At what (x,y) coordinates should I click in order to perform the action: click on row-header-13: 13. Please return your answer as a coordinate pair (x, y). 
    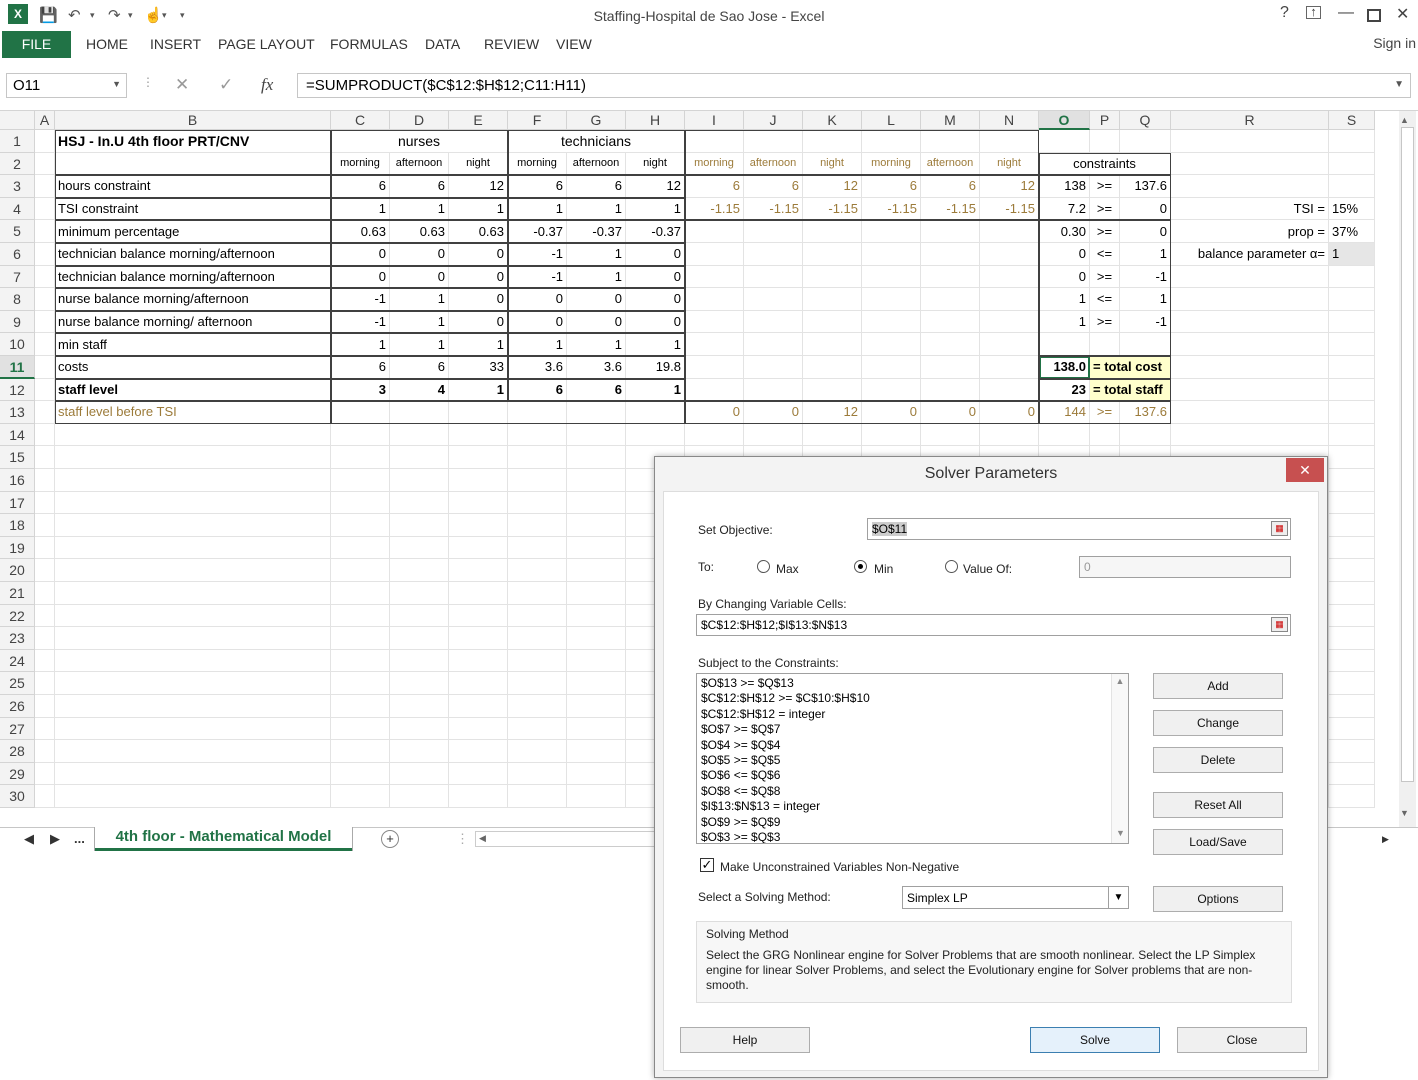
    Looking at the image, I should click on (17, 412).